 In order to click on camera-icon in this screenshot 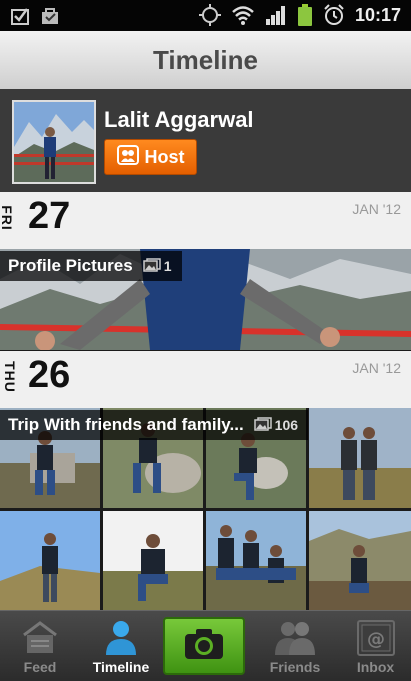, I will do `click(204, 646)`.